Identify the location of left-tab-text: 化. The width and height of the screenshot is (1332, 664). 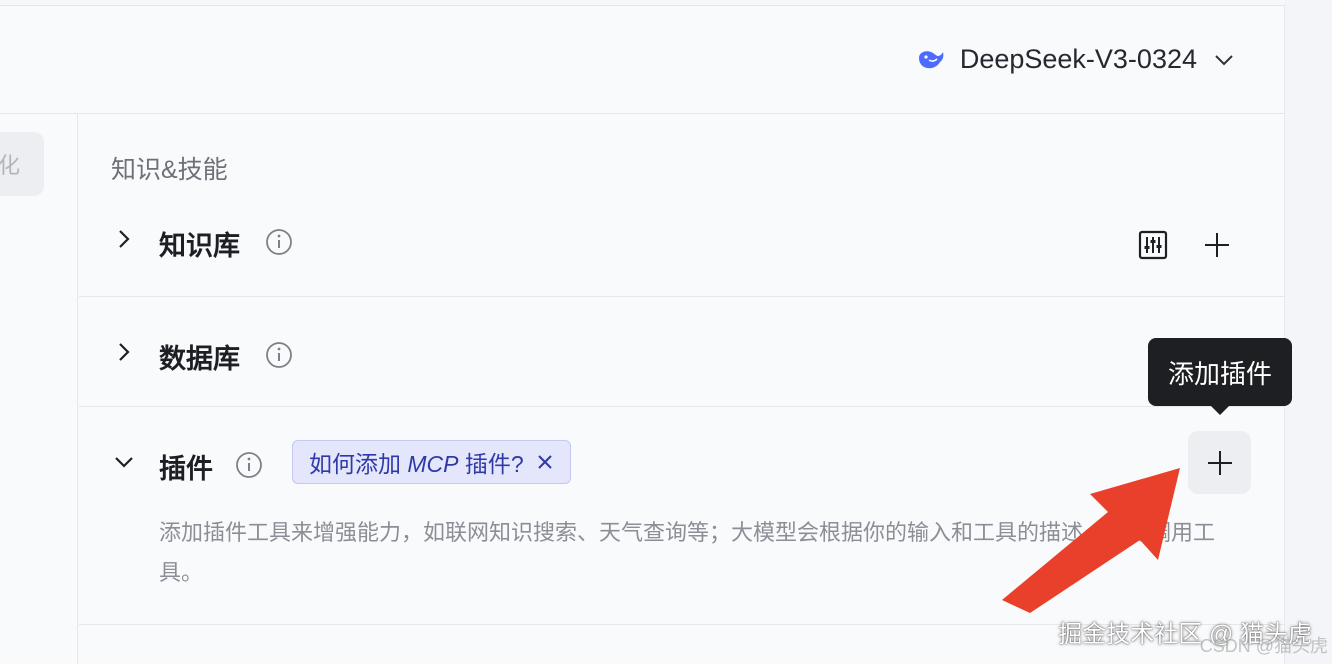
(10, 165).